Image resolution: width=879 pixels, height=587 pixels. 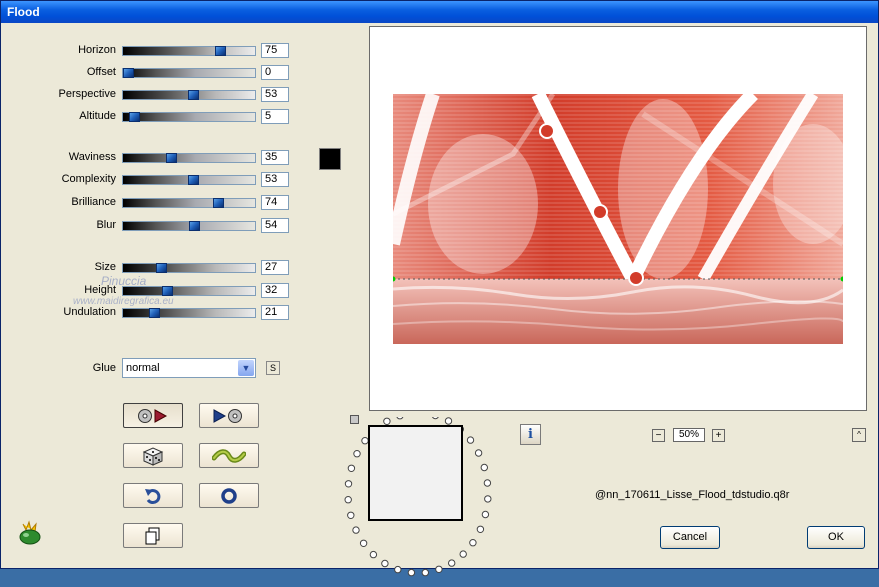 I want to click on load-preset-button, so click(x=153, y=415).